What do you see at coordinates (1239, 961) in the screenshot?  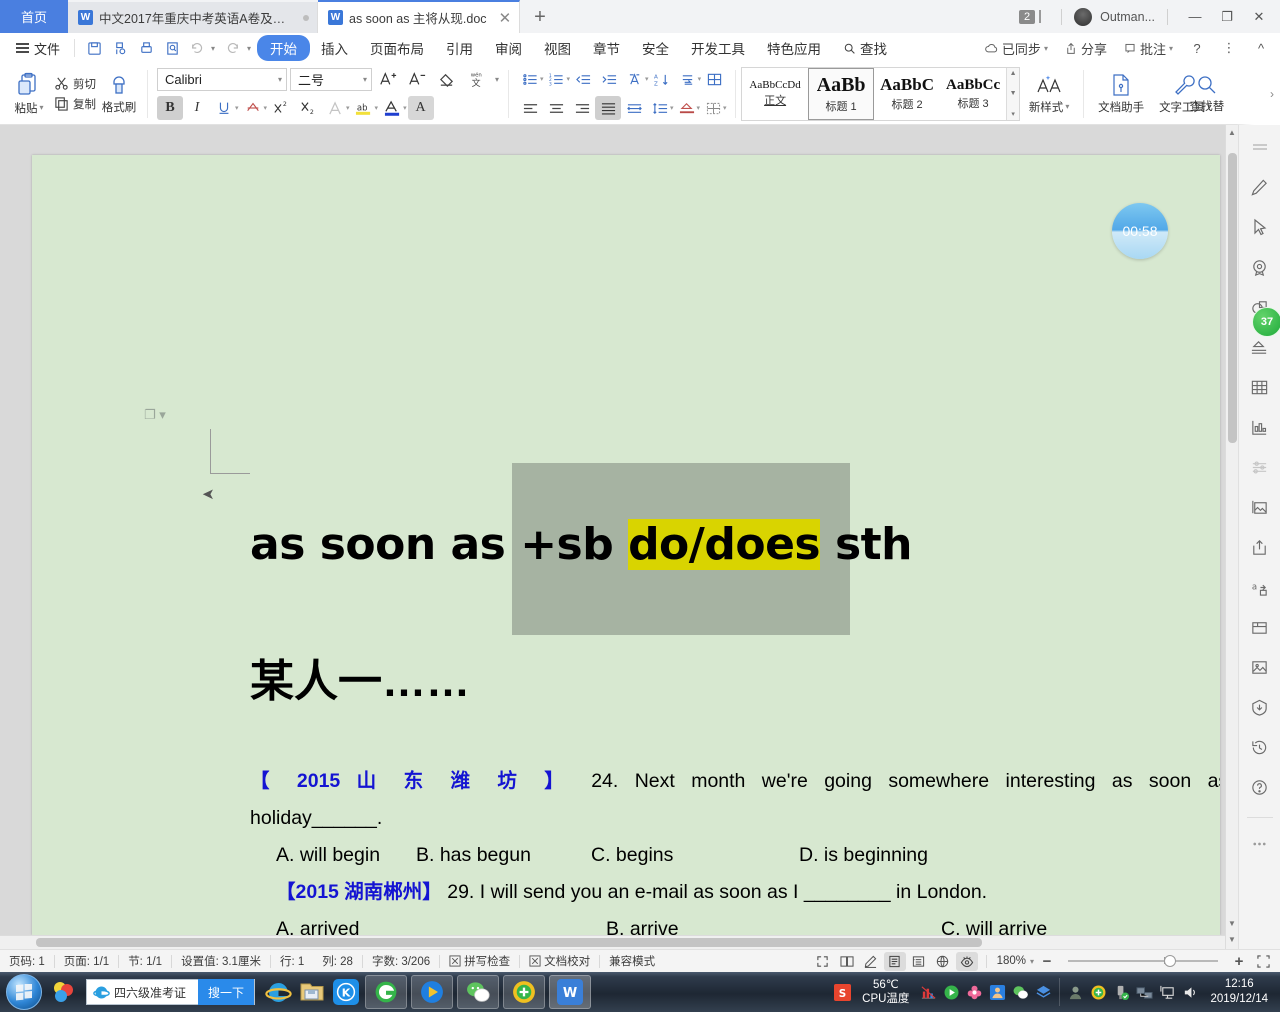 I see `zoom-in-button: +` at bounding box center [1239, 961].